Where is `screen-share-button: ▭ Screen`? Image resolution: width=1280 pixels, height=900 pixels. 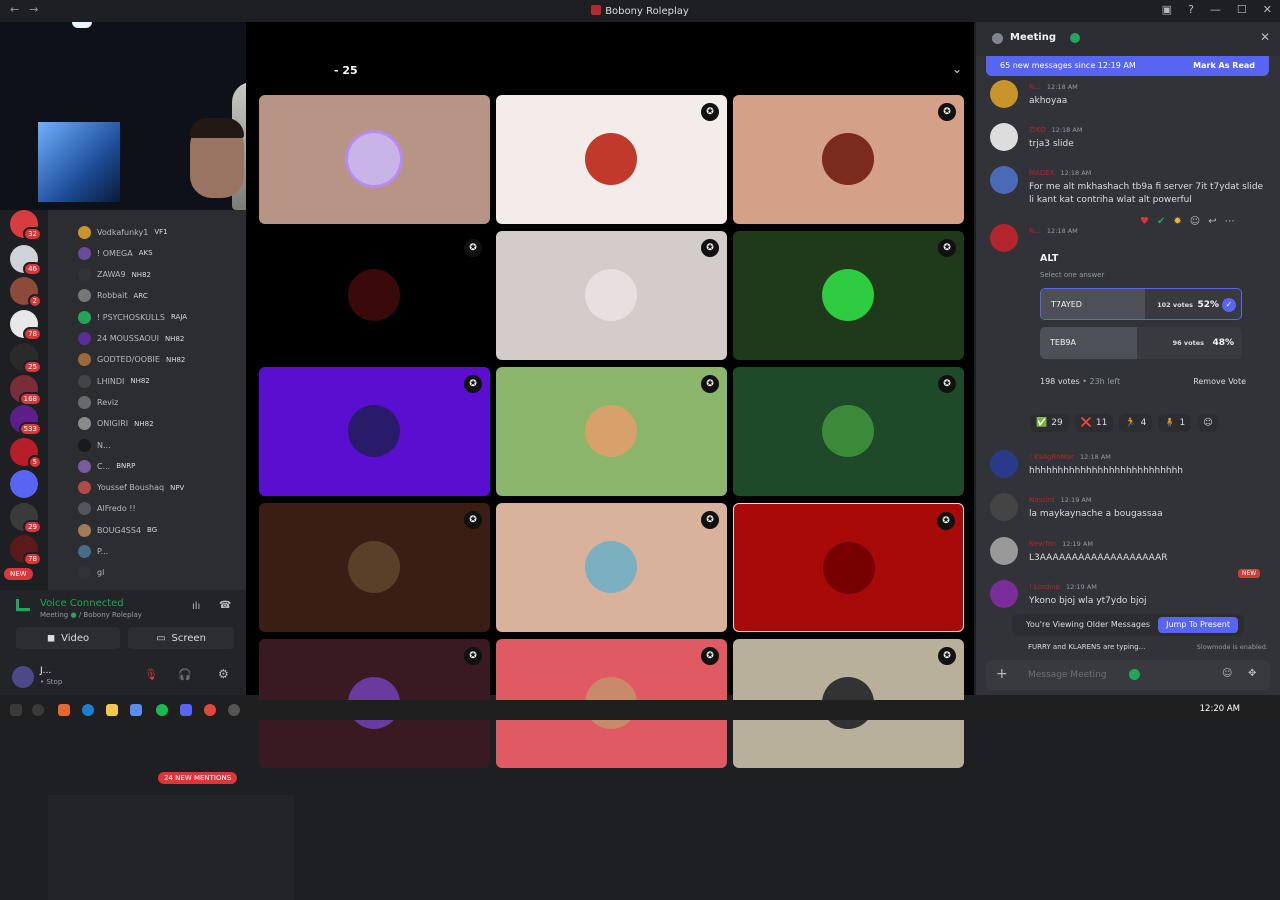
screen-share-button: ▭ Screen is located at coordinates (181, 638).